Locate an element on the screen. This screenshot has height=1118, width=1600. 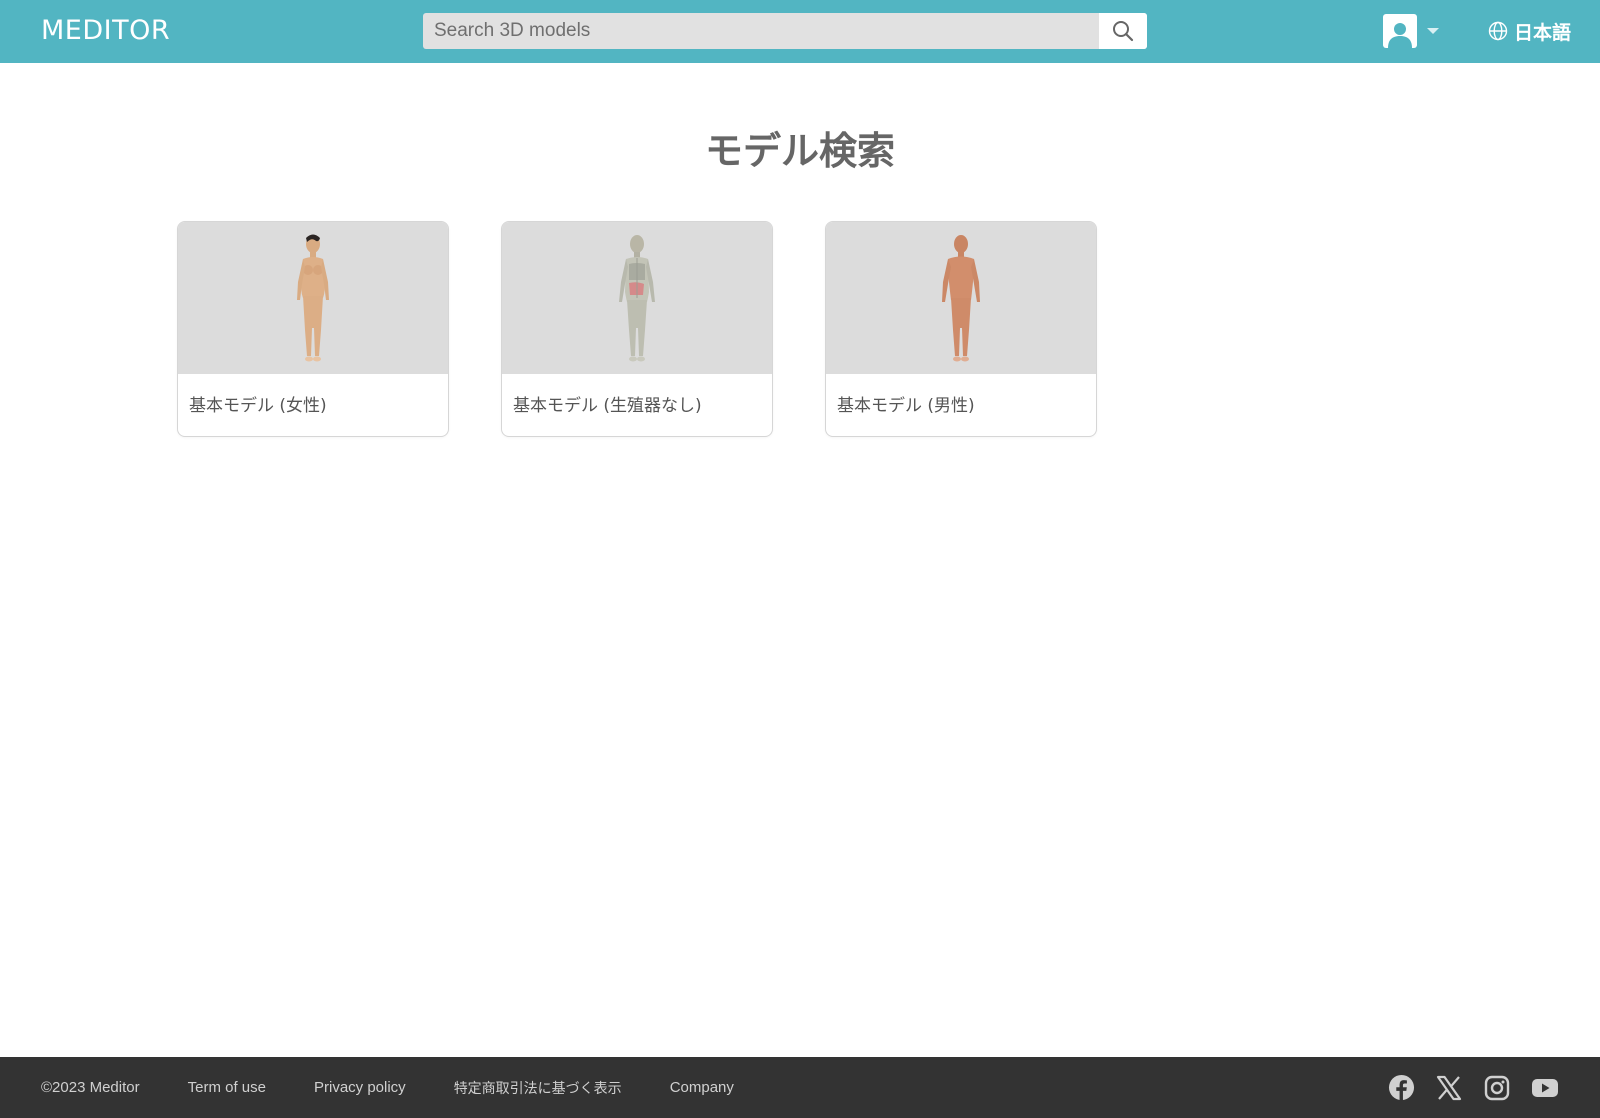
language-label: 日本語 is located at coordinates (1543, 32).